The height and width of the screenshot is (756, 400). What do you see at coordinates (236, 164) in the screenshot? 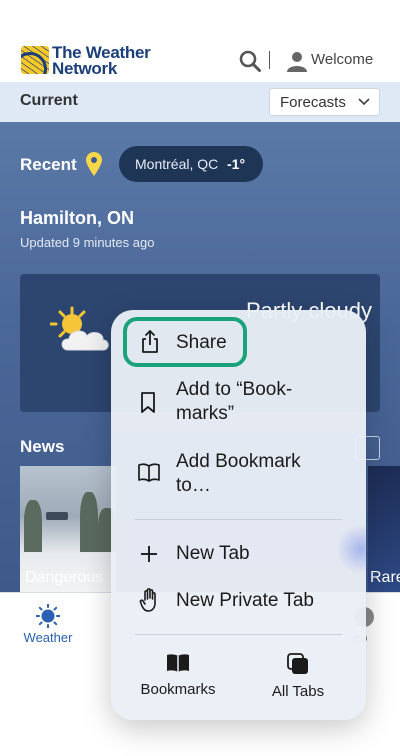
I see `recent-location-temp: -1°` at bounding box center [236, 164].